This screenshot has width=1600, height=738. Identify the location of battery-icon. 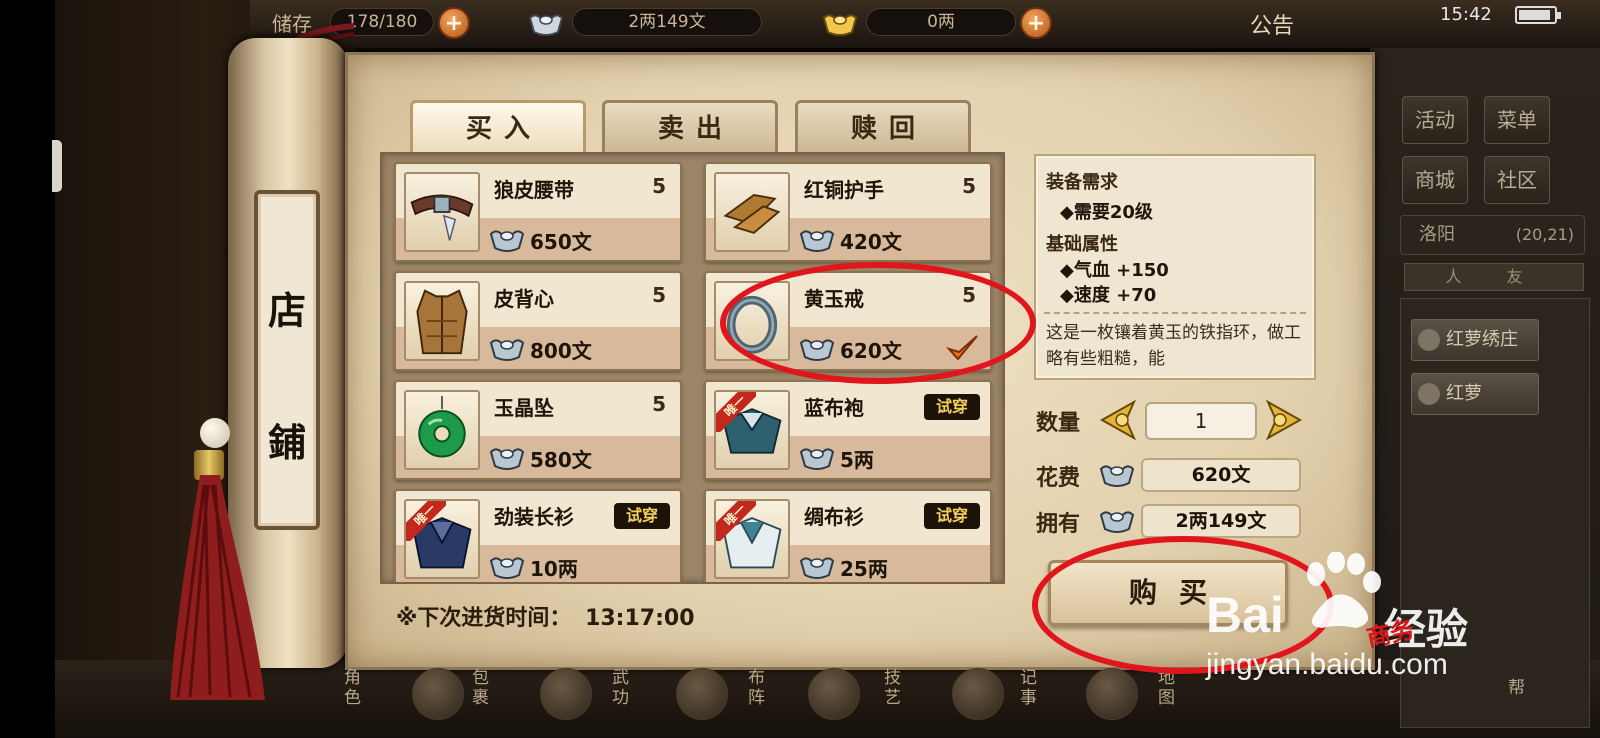
(1538, 15).